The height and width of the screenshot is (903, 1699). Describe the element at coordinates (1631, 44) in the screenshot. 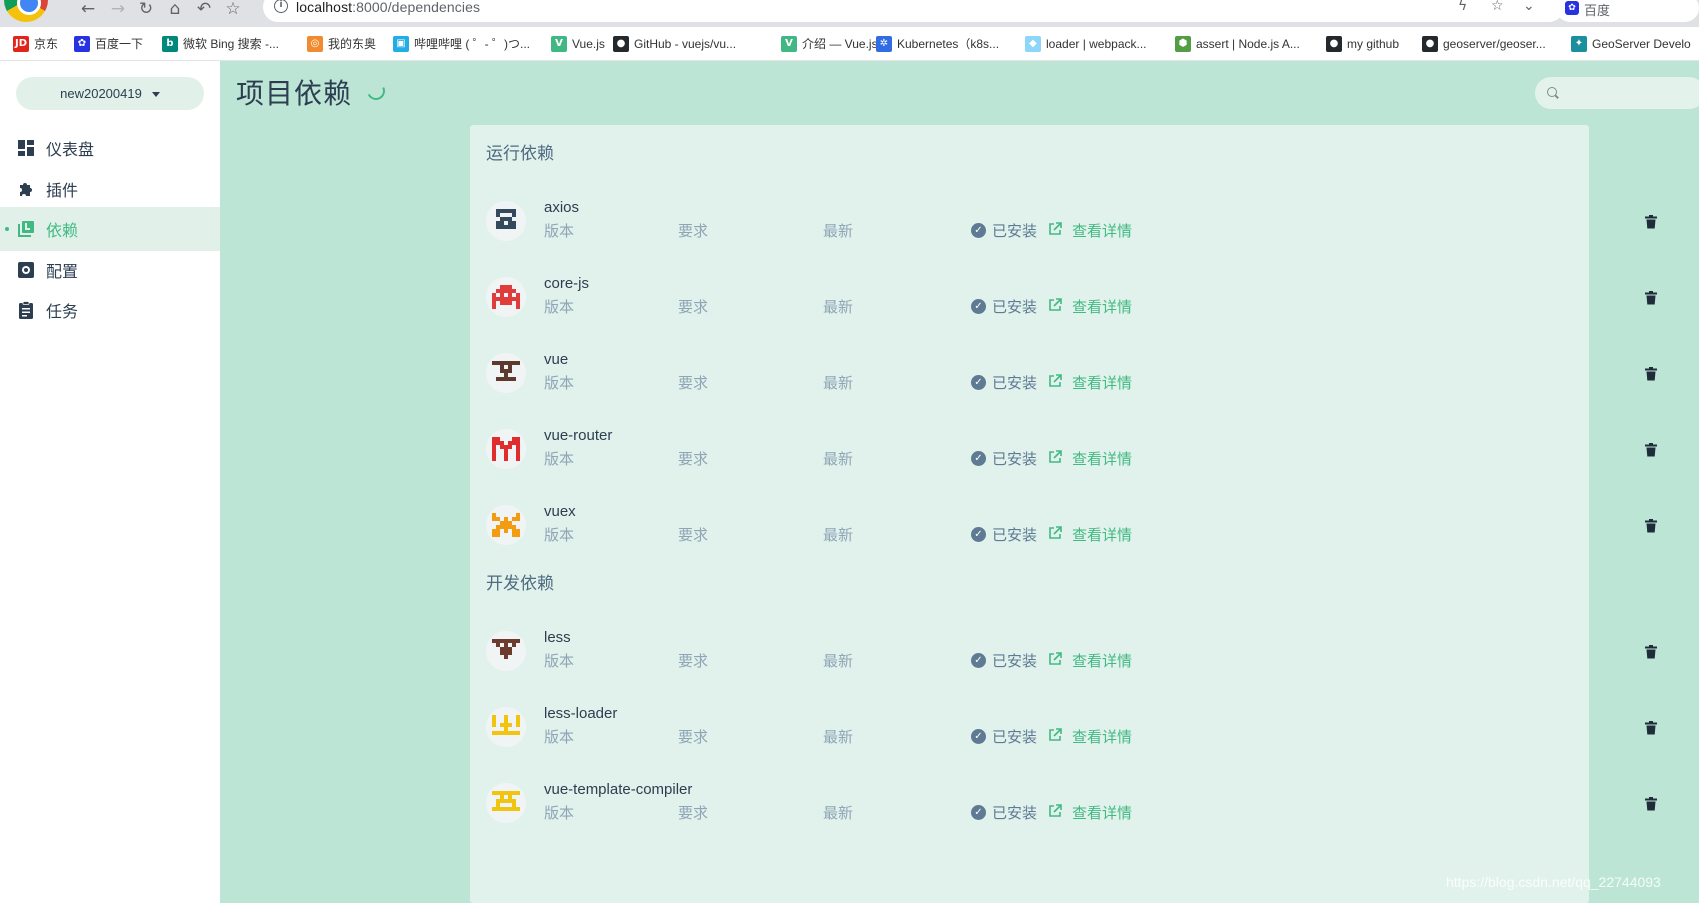

I see `bookmark-item: ✦ GeoServer Develo` at that location.